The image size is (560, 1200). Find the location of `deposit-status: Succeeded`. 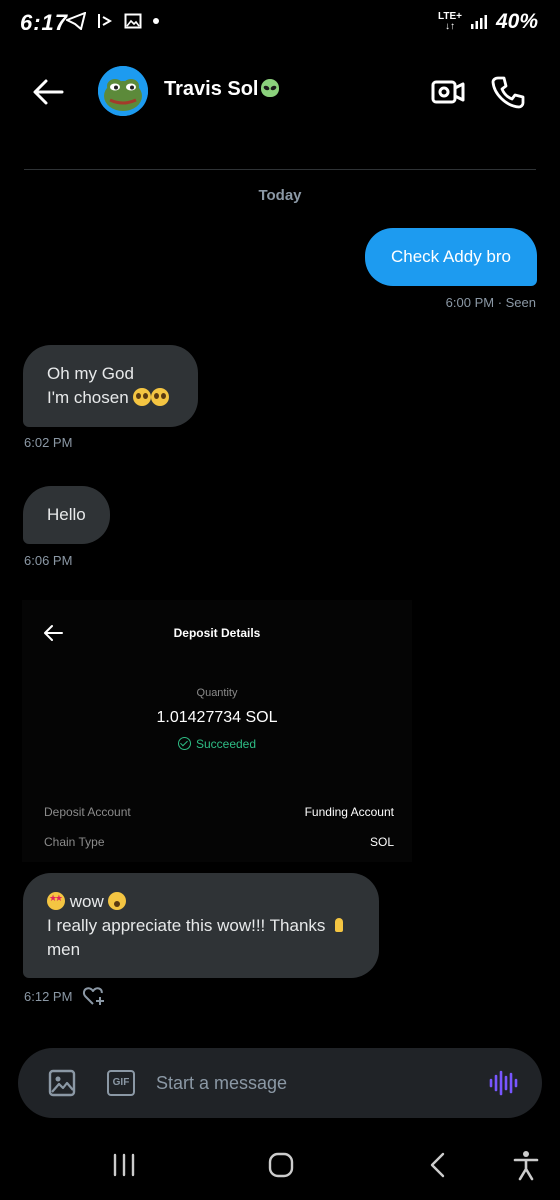

deposit-status: Succeeded is located at coordinates (217, 744).